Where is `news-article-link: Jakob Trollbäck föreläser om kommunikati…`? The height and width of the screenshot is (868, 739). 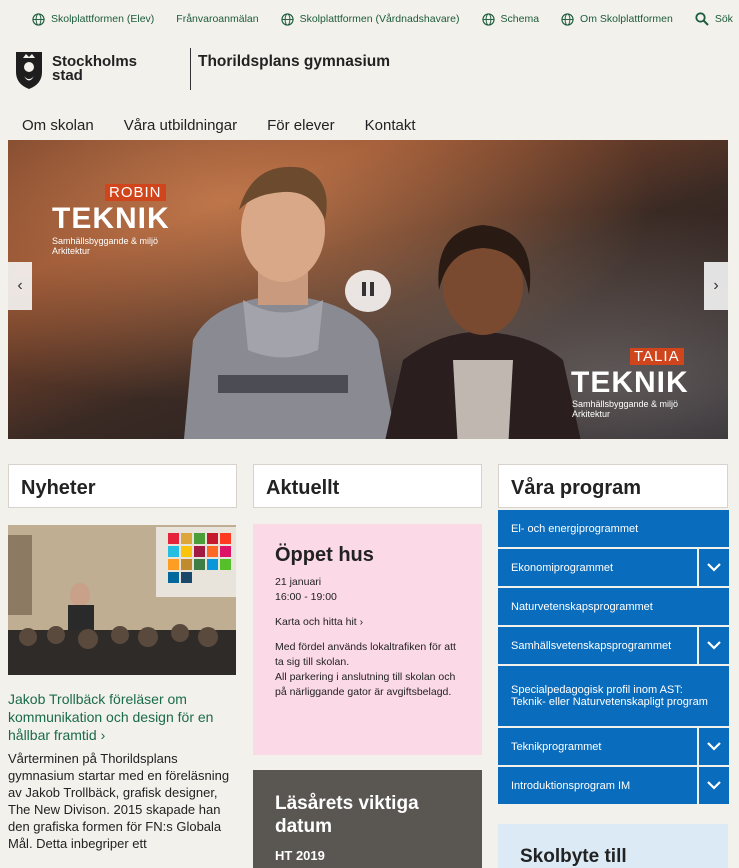 news-article-link: Jakob Trollbäck föreläser om kommunikati… is located at coordinates (123, 717).